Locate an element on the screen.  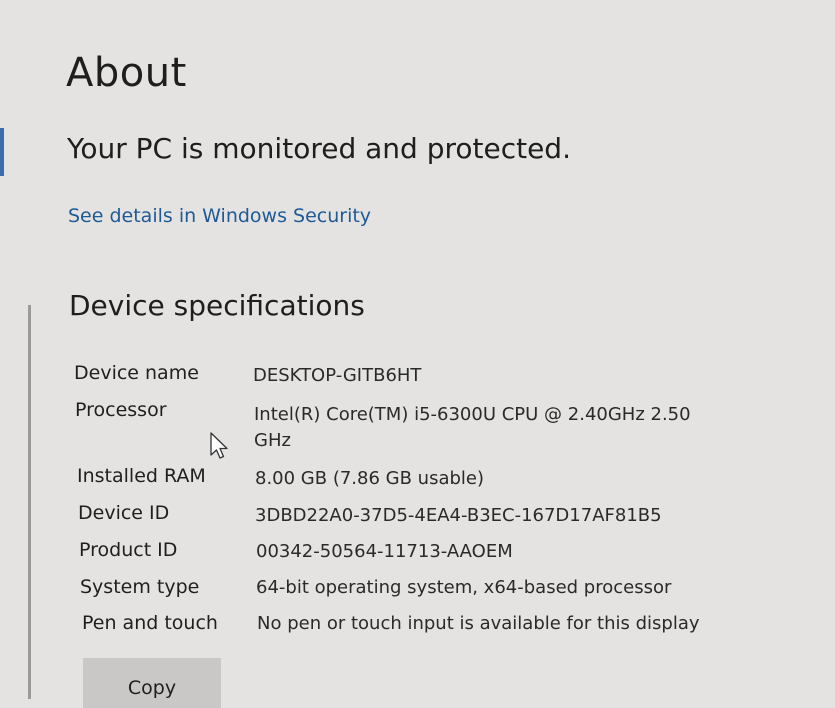
mouse-pointer-icon is located at coordinates (219, 445).